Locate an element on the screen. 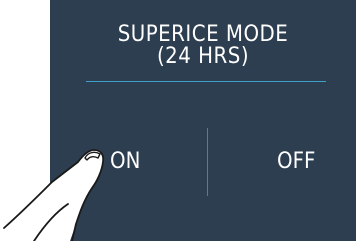 This screenshot has width=356, height=241. off-button: OFF is located at coordinates (296, 162).